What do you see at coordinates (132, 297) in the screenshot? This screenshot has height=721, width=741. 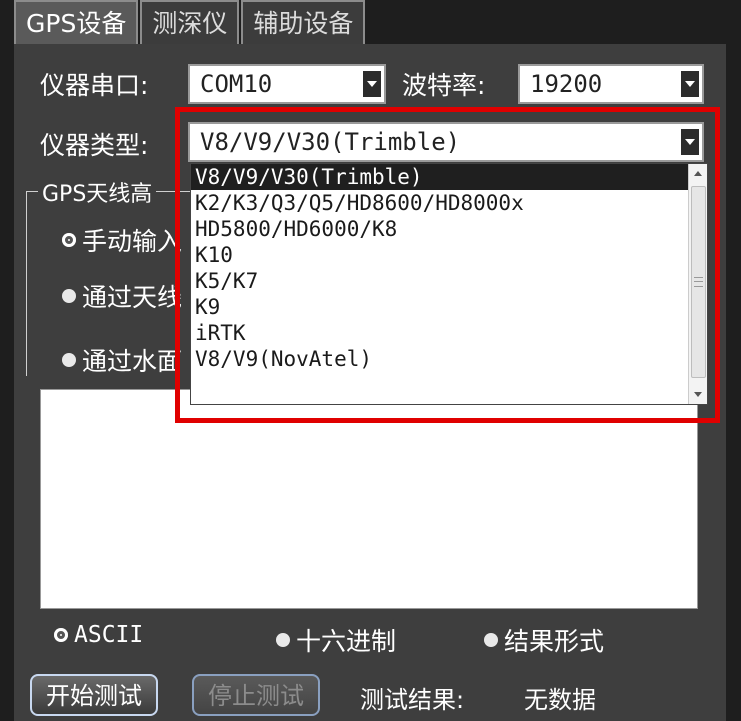 I see `radio-via-antenna-label: 通过天线` at bounding box center [132, 297].